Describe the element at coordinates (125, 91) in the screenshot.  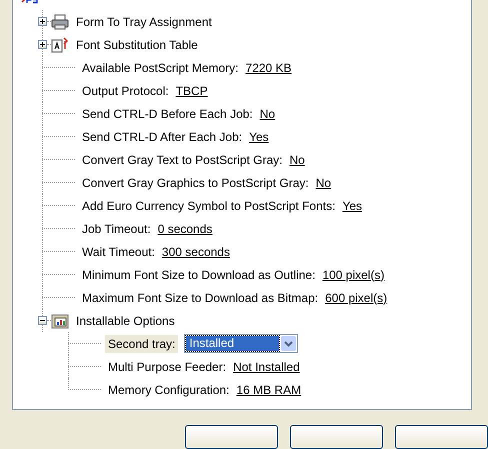
I see `setting-label: Output Protocol:` at that location.